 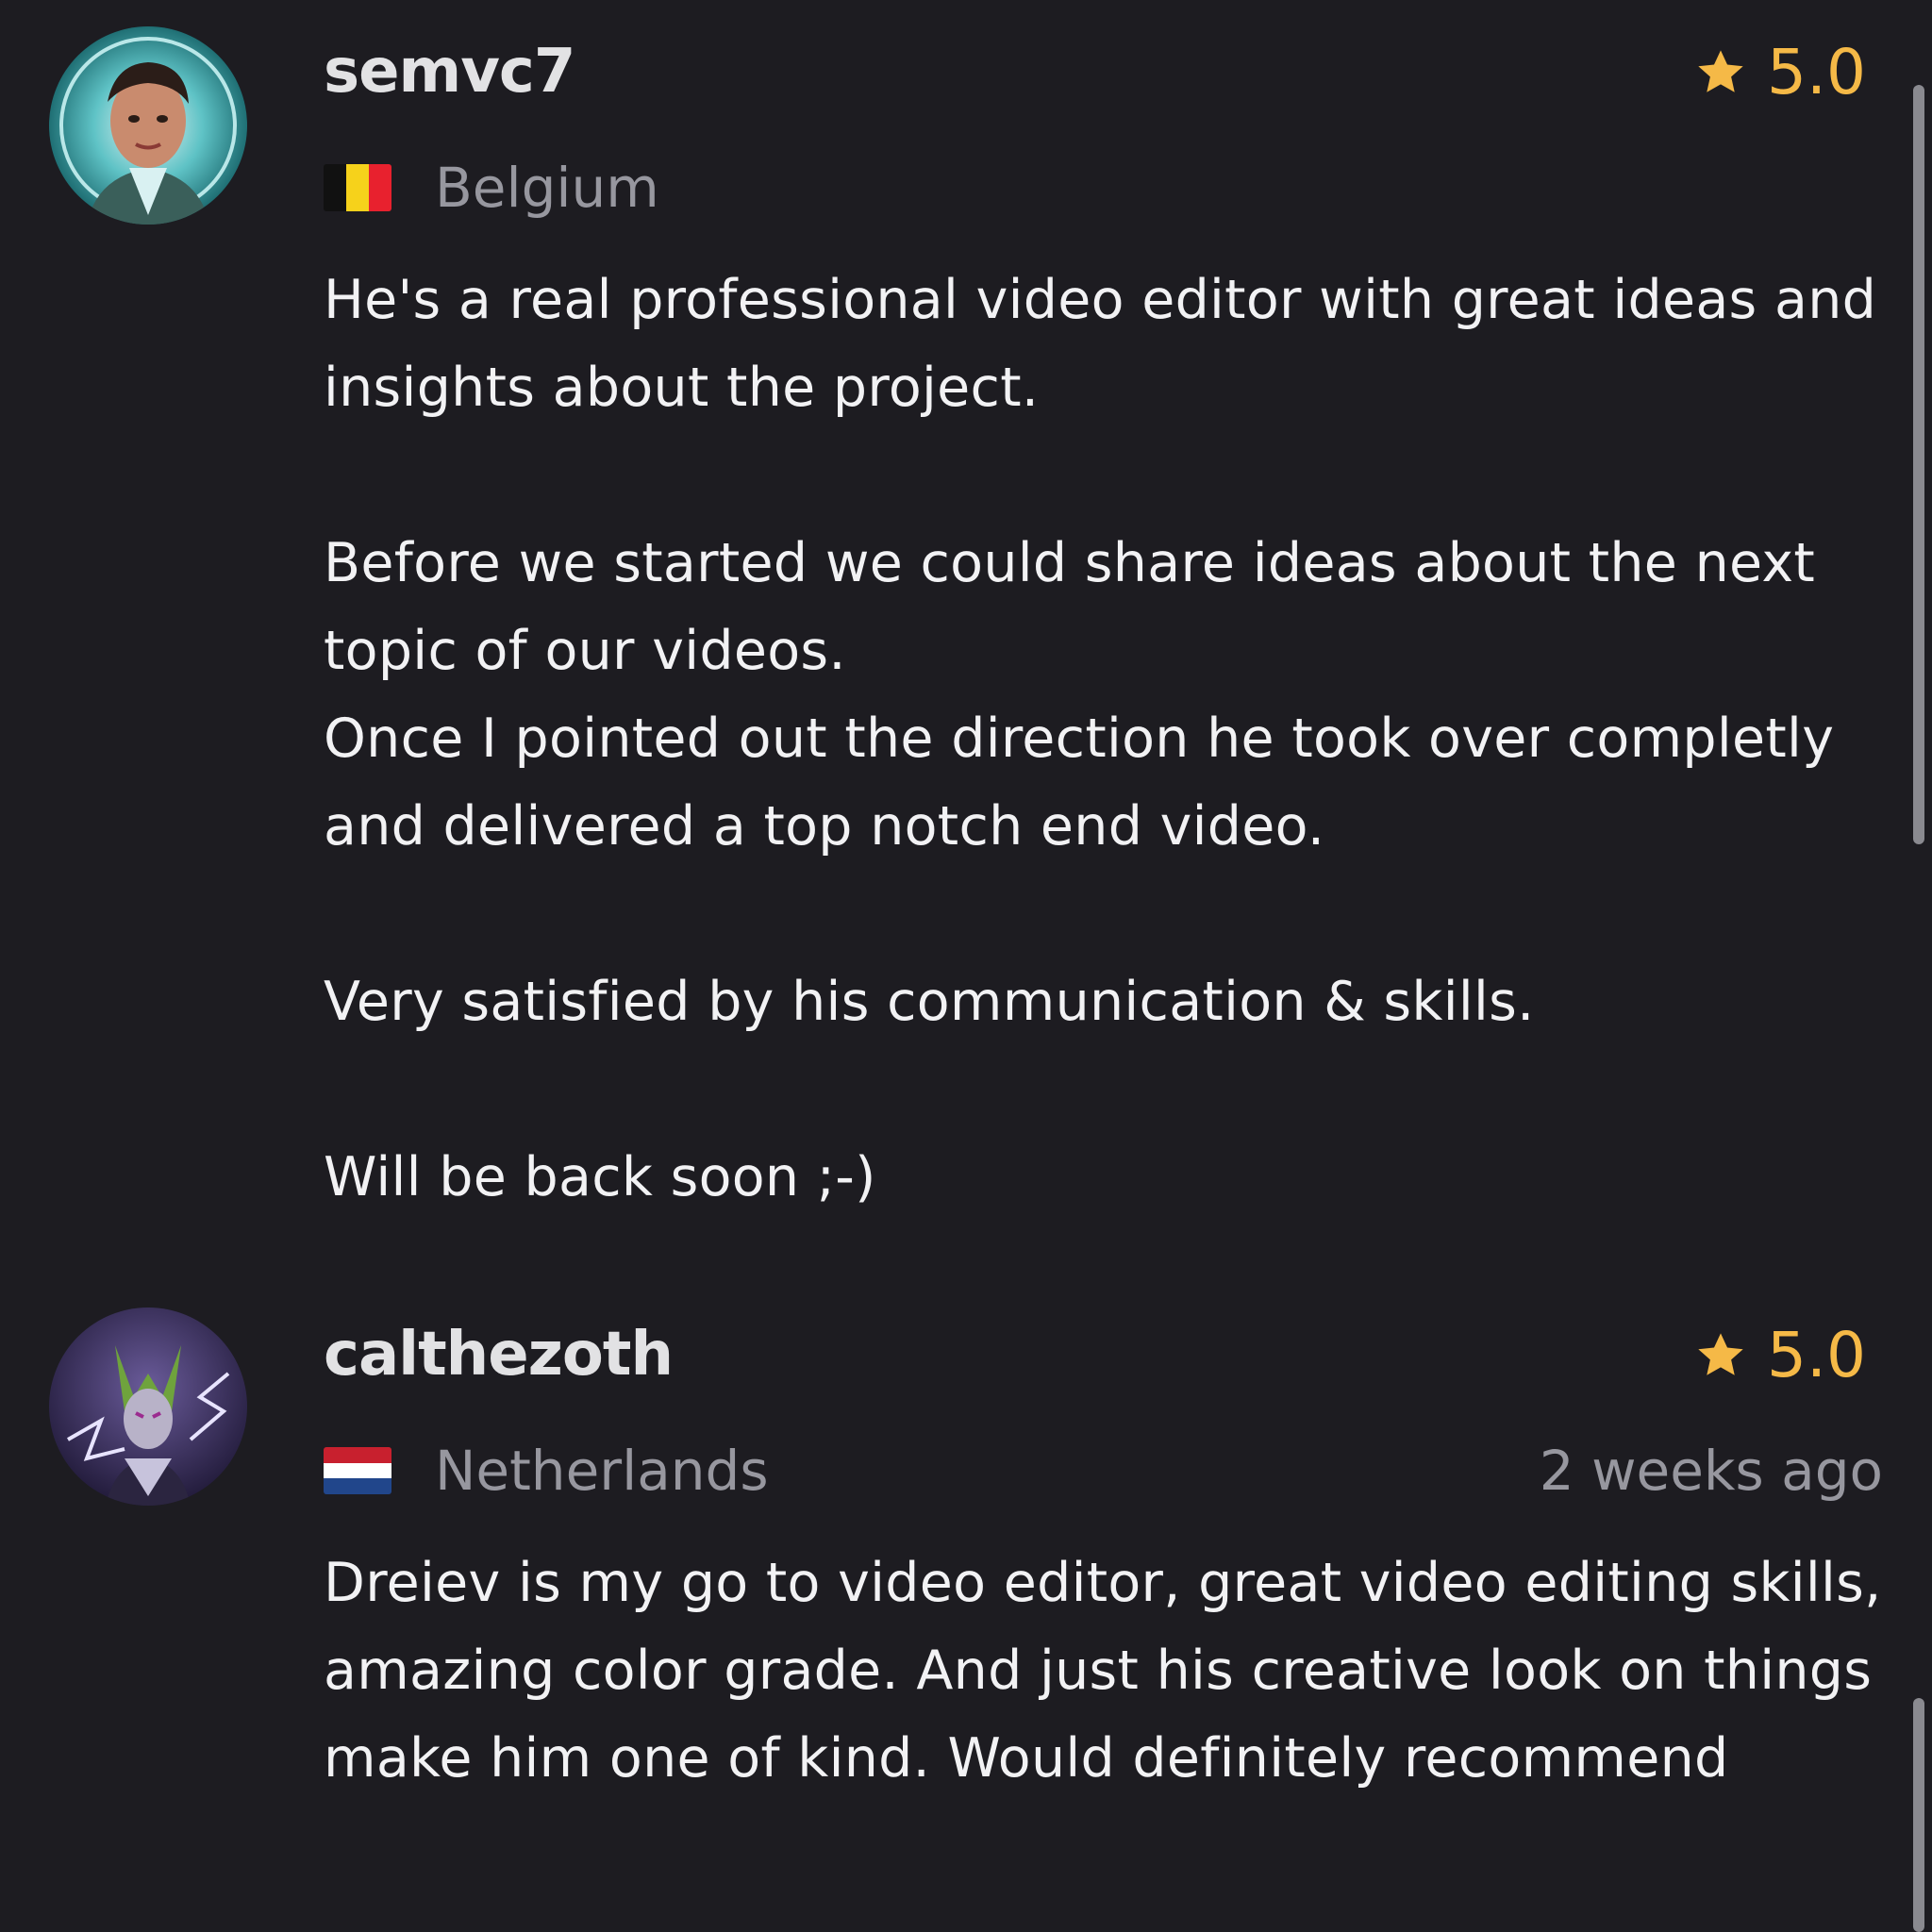 I want to click on reviewer-country: Belgium, so click(x=491, y=187).